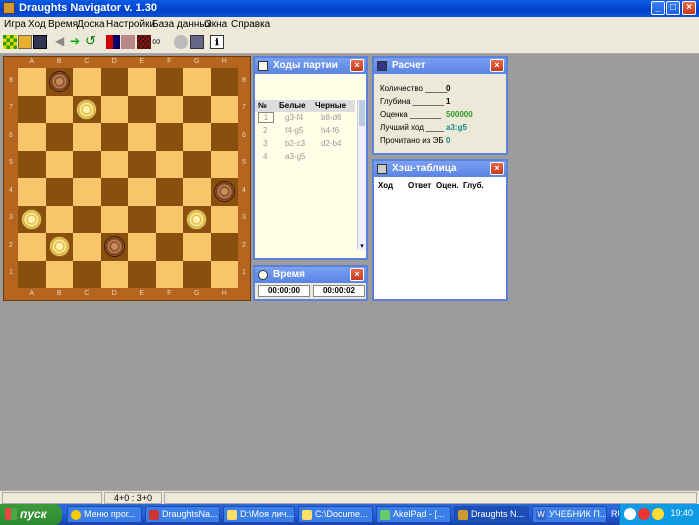 The image size is (699, 525). I want to click on square-b7, so click(59, 109).